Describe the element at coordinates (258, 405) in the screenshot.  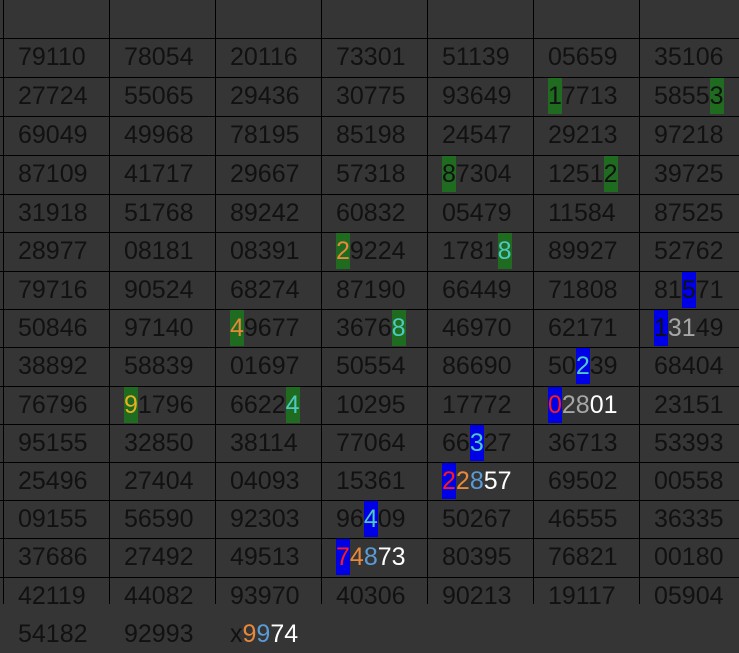
I see `digit-group: 6622` at that location.